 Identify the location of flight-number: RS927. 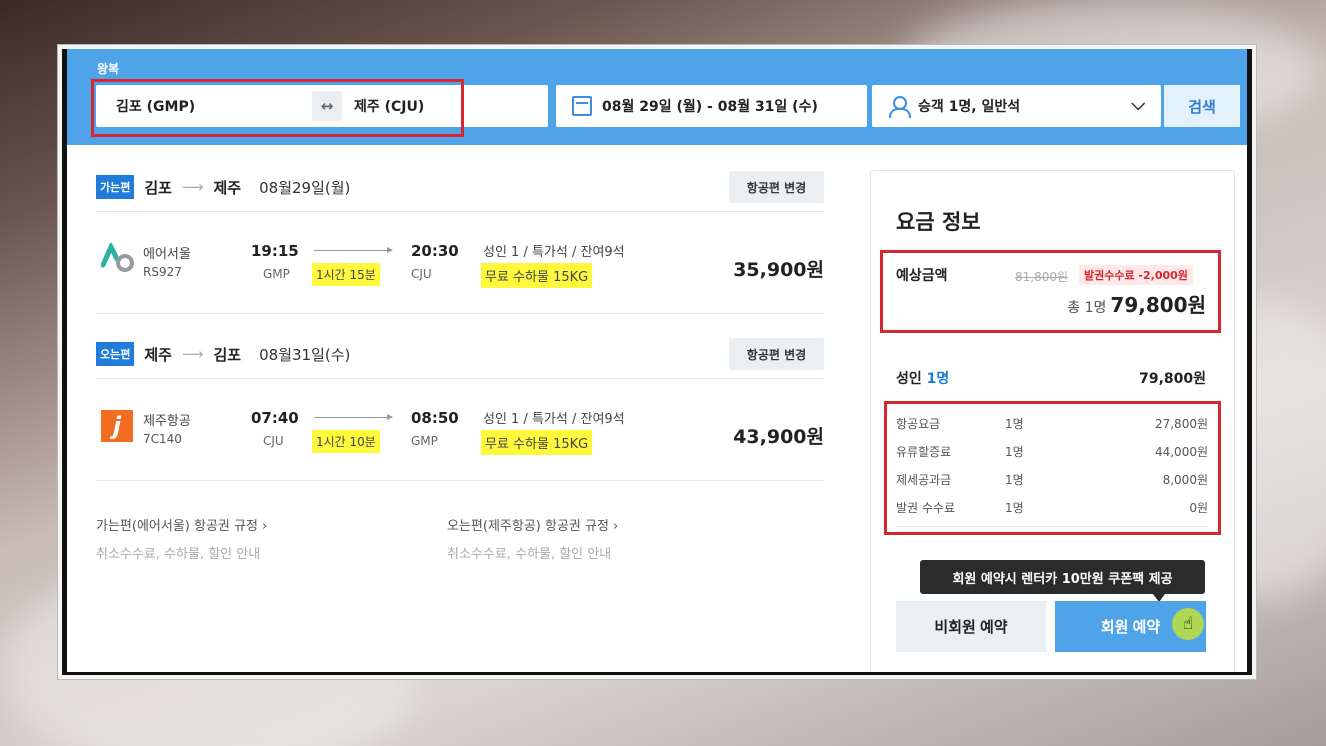
(162, 272).